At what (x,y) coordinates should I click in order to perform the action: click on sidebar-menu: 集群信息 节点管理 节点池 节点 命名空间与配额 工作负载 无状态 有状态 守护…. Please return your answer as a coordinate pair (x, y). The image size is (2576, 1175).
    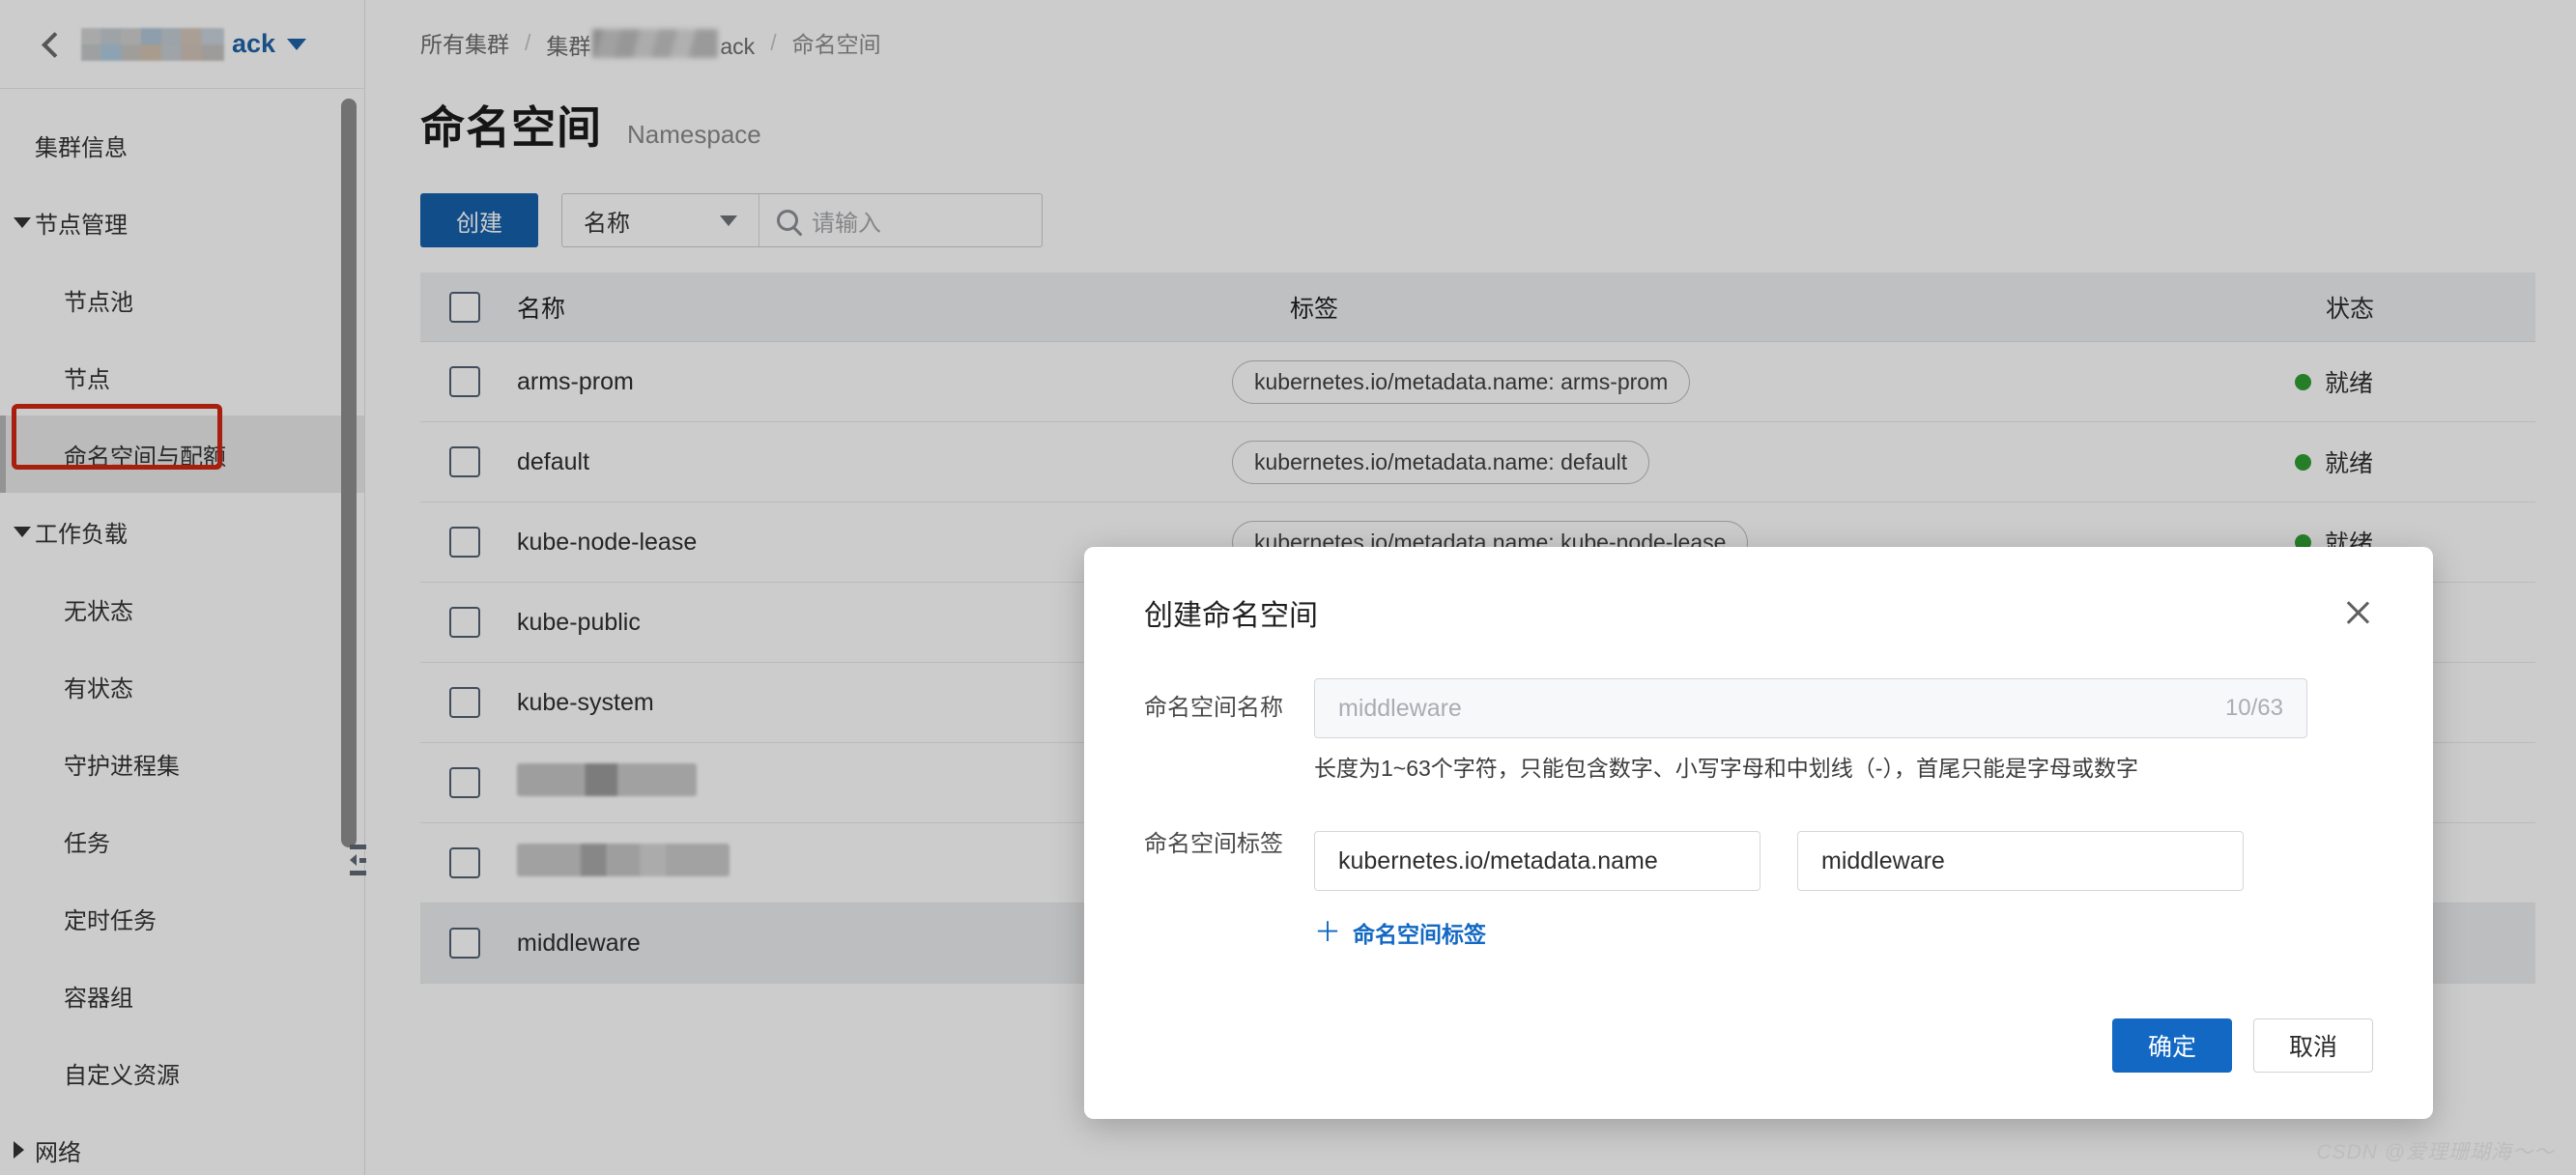
    Looking at the image, I should click on (182, 632).